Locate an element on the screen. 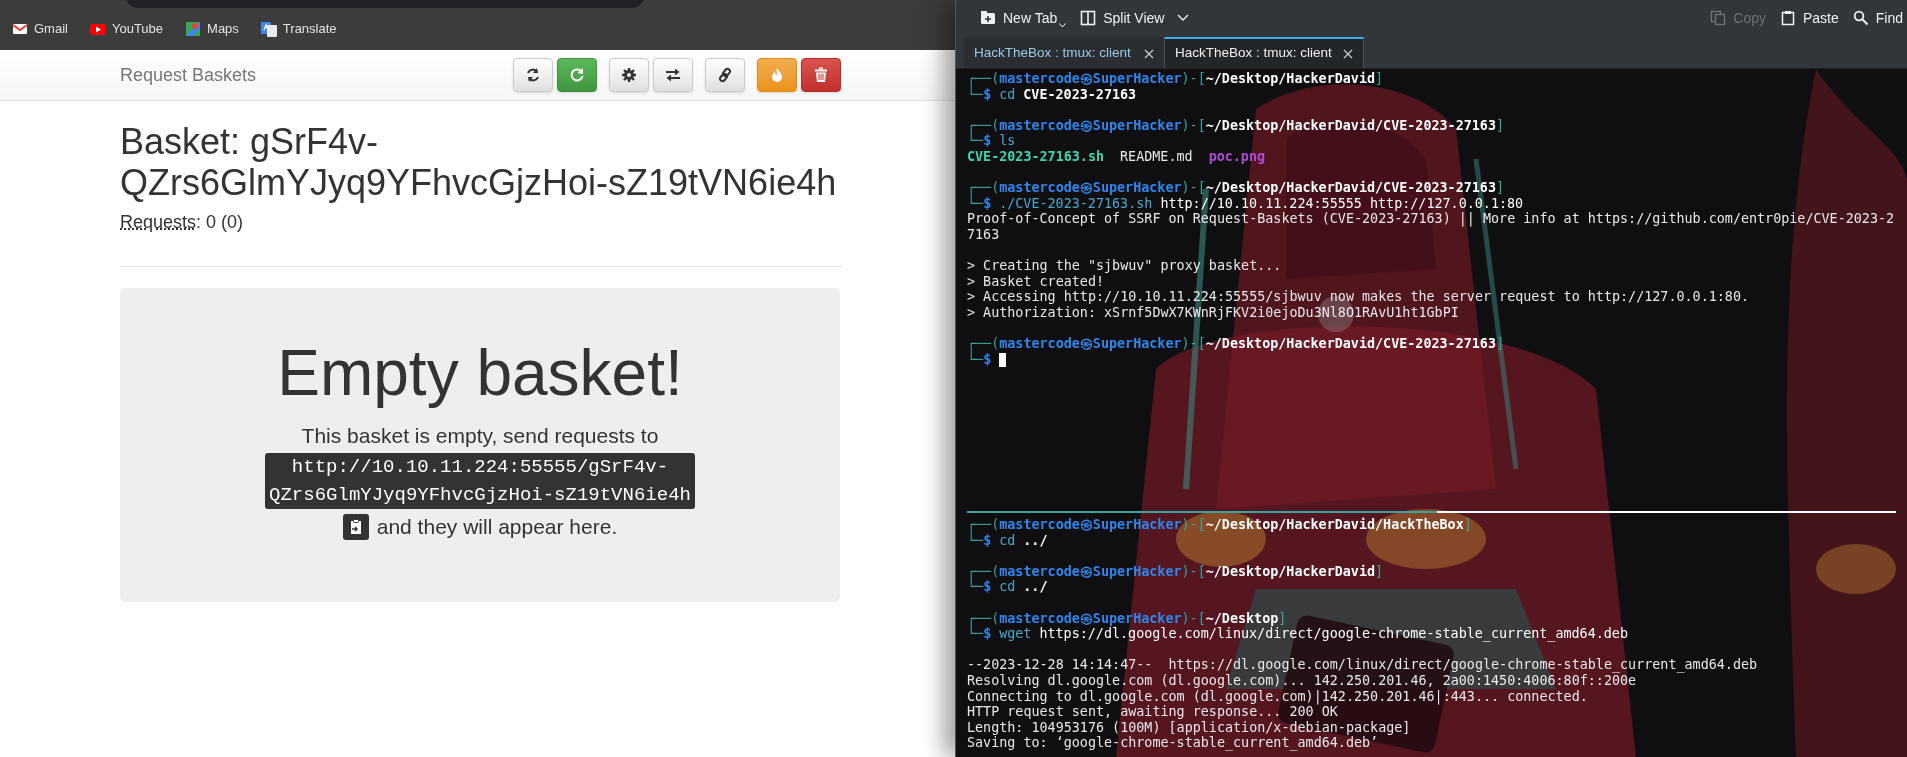 This screenshot has height=757, width=1907. play-icon is located at coordinates (97, 29).